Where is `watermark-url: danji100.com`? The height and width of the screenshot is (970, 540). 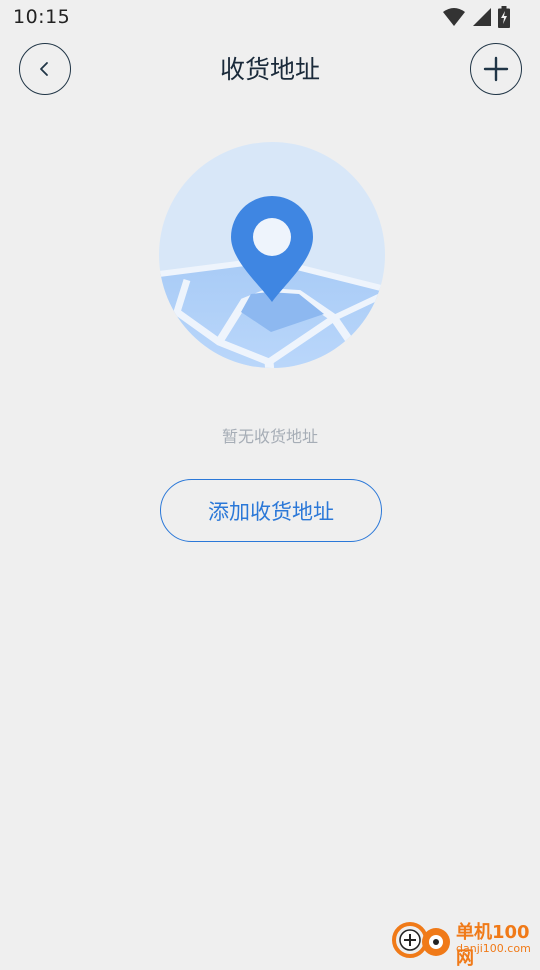
watermark-url: danji100.com is located at coordinates (493, 948).